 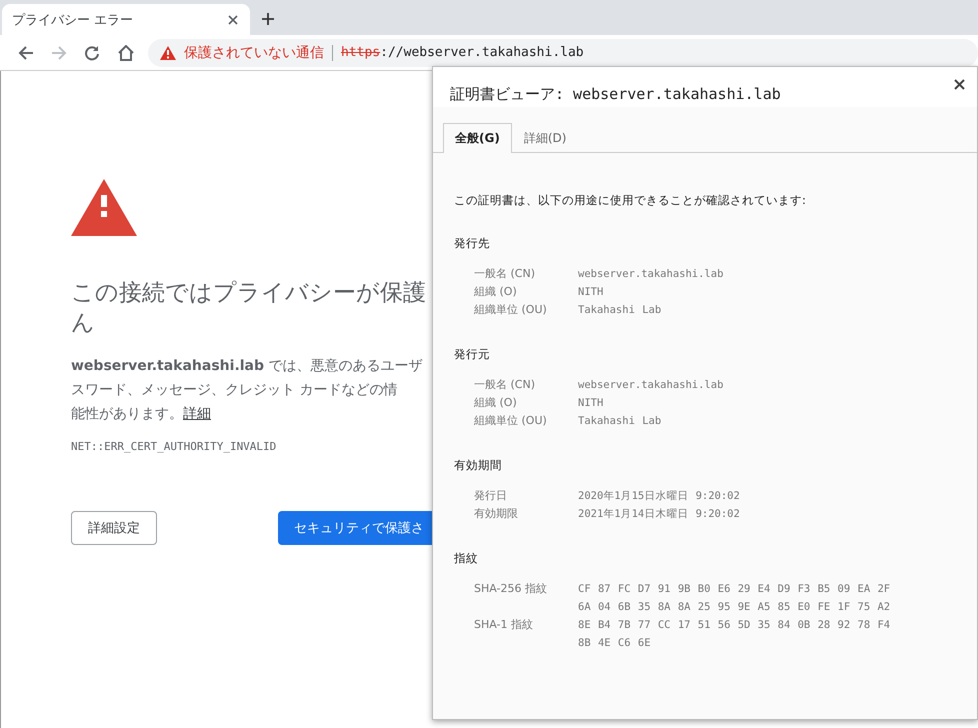 What do you see at coordinates (472, 243) in the screenshot?
I see `section-heading: 発行先` at bounding box center [472, 243].